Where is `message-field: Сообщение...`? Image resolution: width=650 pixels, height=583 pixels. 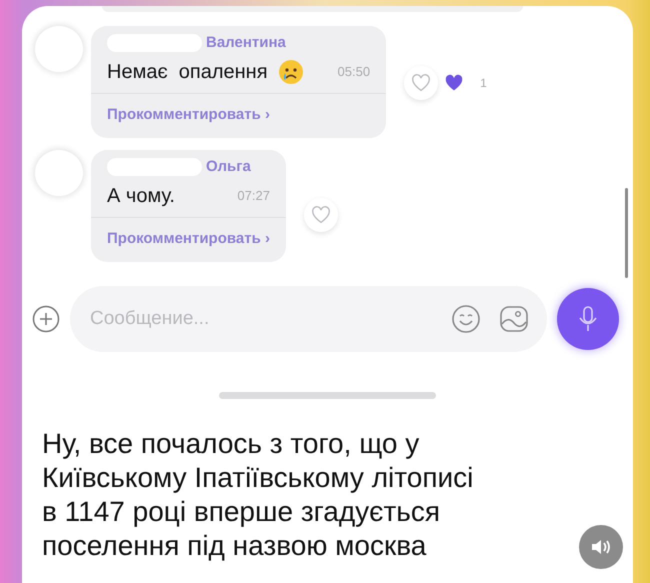 message-field: Сообщение... is located at coordinates (260, 319).